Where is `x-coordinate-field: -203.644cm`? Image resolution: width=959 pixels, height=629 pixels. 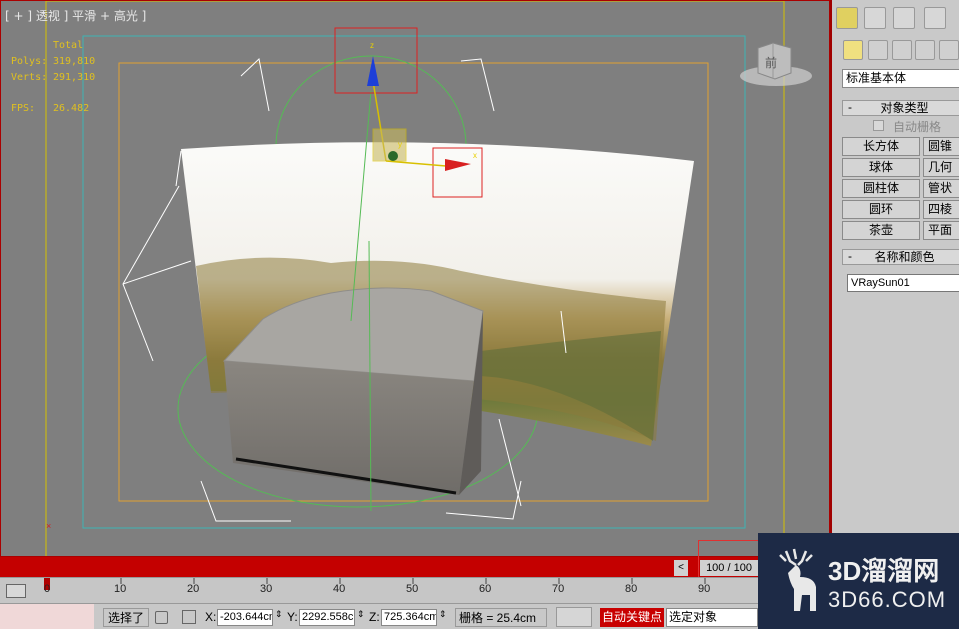 x-coordinate-field: -203.644cm is located at coordinates (245, 617).